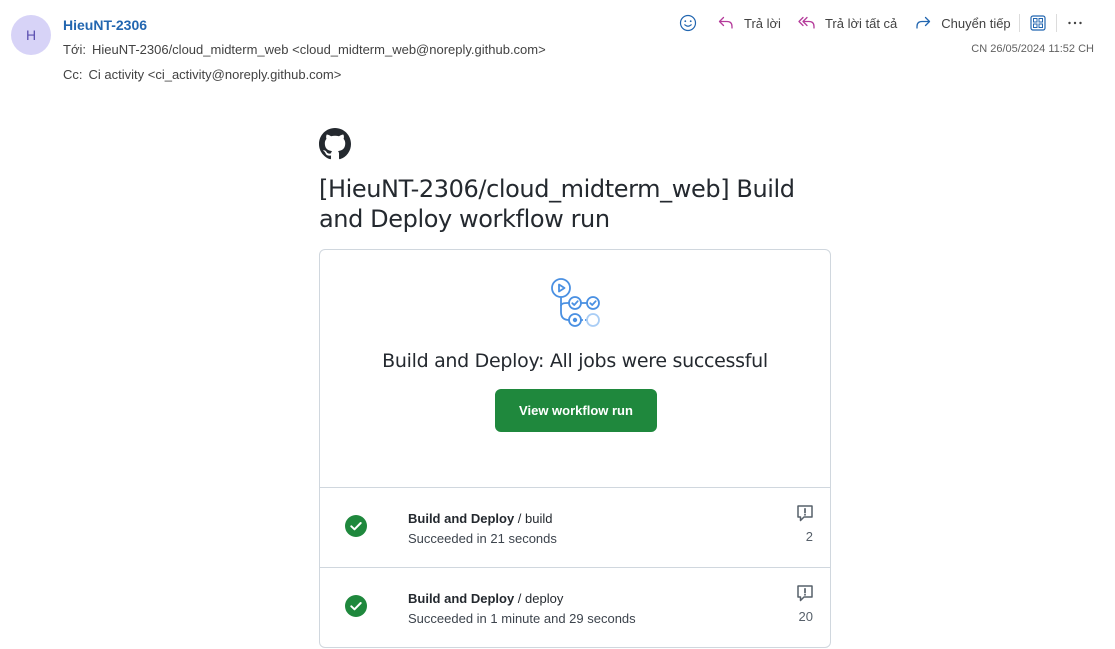  What do you see at coordinates (73, 74) in the screenshot?
I see `cc-label: Cc:` at bounding box center [73, 74].